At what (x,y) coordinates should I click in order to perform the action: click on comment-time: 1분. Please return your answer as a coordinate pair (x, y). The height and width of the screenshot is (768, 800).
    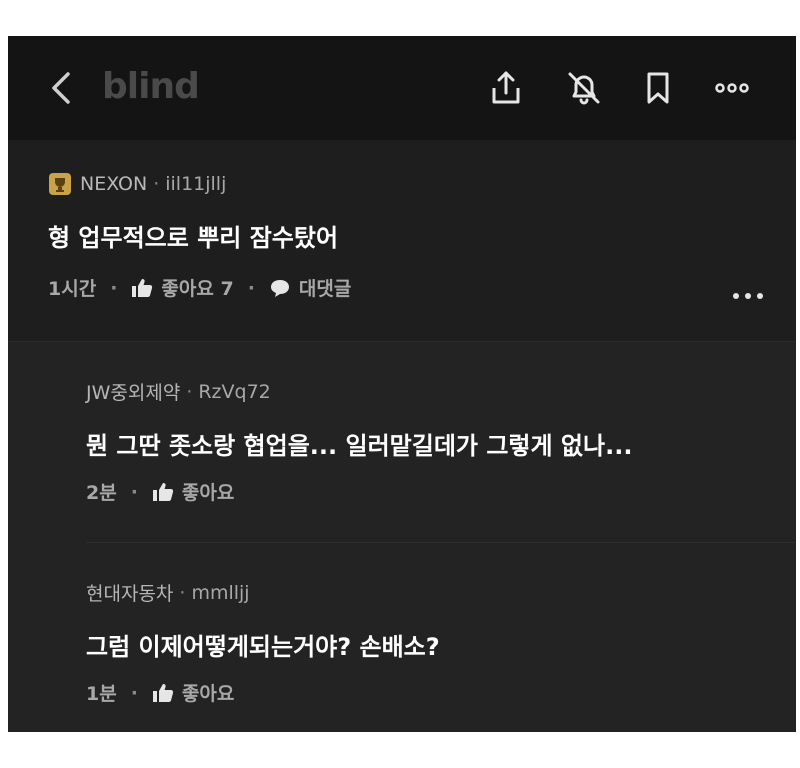
    Looking at the image, I should click on (101, 694).